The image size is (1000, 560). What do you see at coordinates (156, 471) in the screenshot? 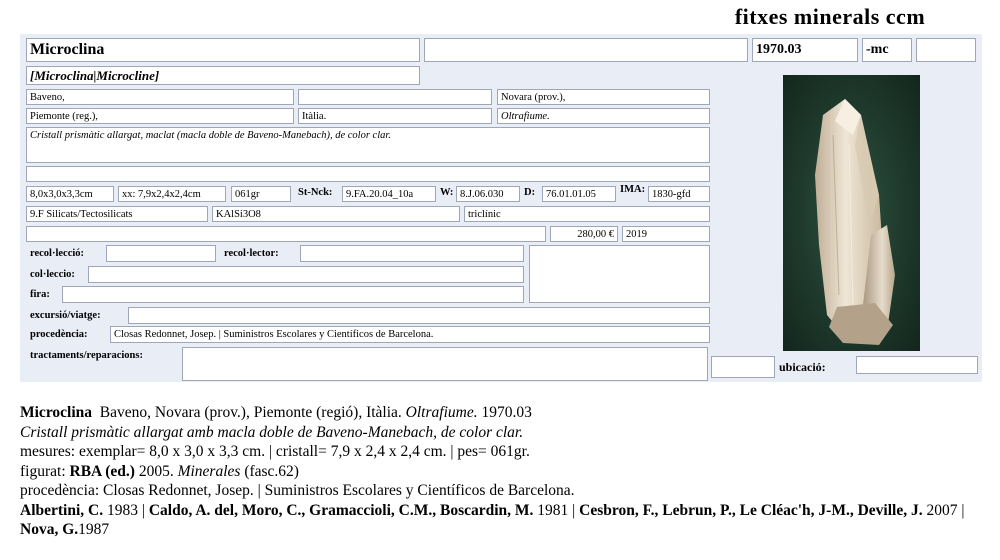
I see `summary-pub-year: 2005.` at bounding box center [156, 471].